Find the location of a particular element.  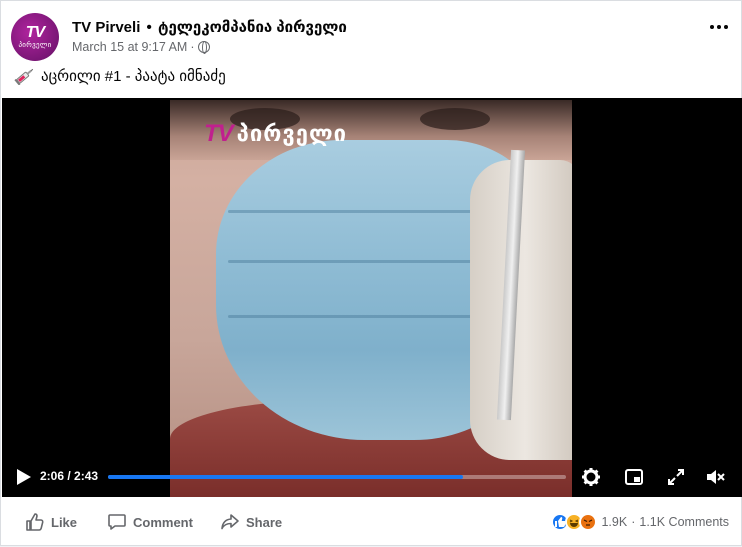

comment-button: Comment is located at coordinates (150, 522).